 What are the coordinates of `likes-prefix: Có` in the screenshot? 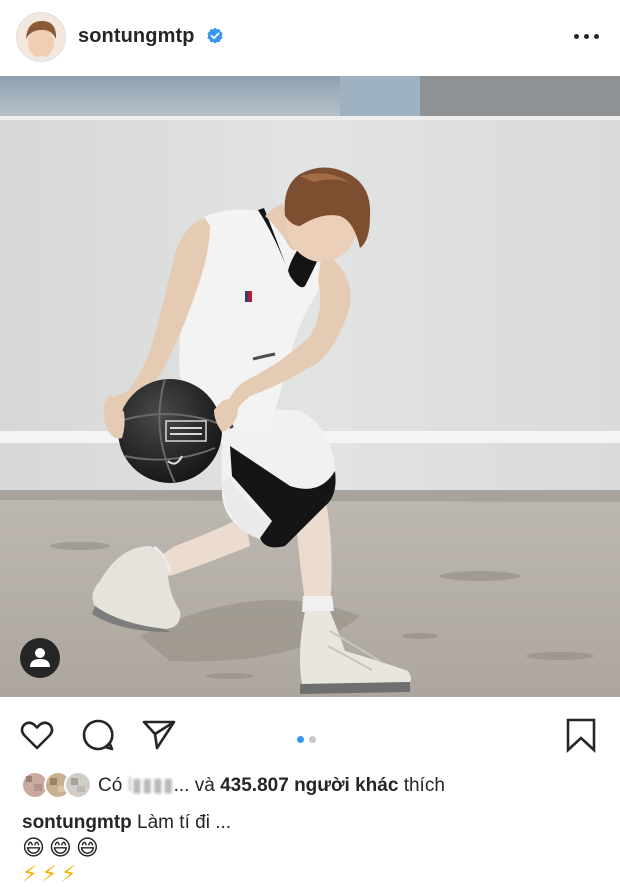 It's located at (110, 785).